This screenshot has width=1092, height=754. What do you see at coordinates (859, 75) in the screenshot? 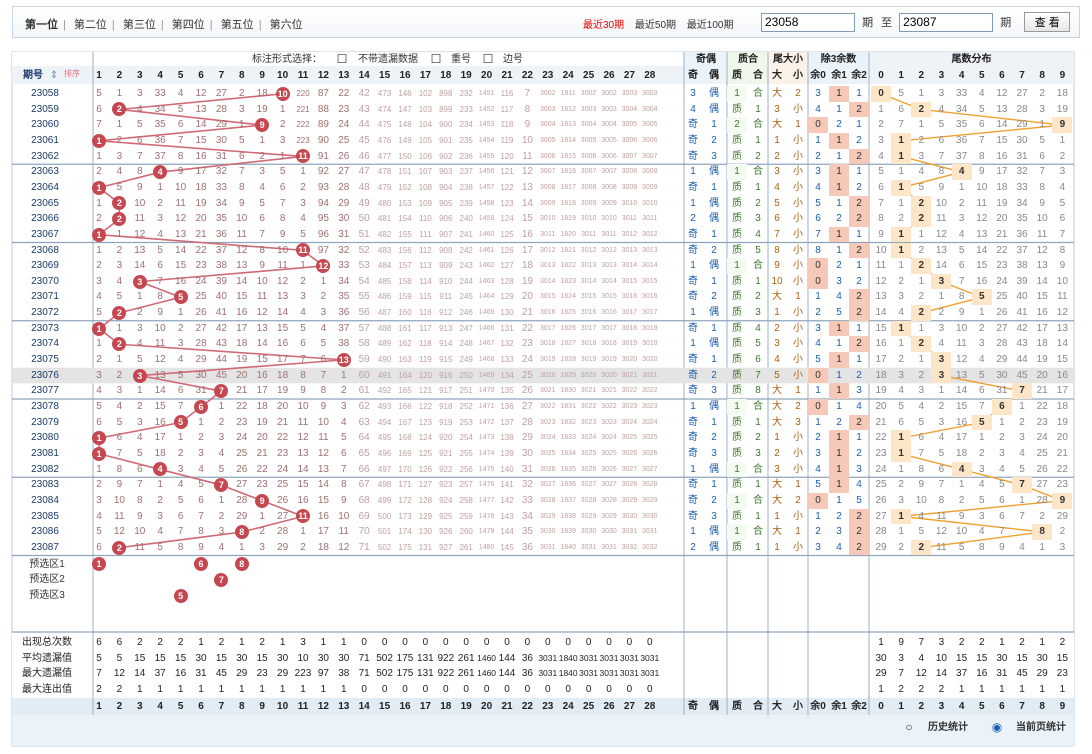
I see `sub-header-8: 余2` at bounding box center [859, 75].